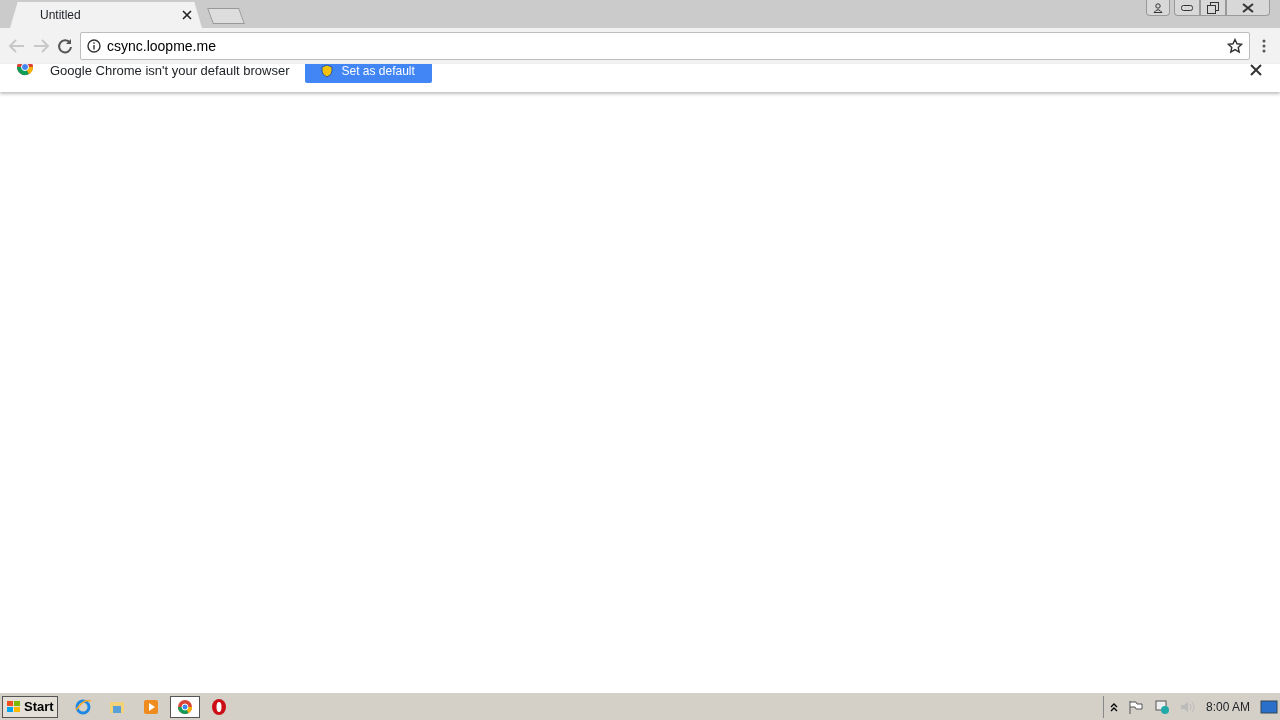 The image size is (1280, 720). I want to click on minimize-icon, so click(1187, 7).